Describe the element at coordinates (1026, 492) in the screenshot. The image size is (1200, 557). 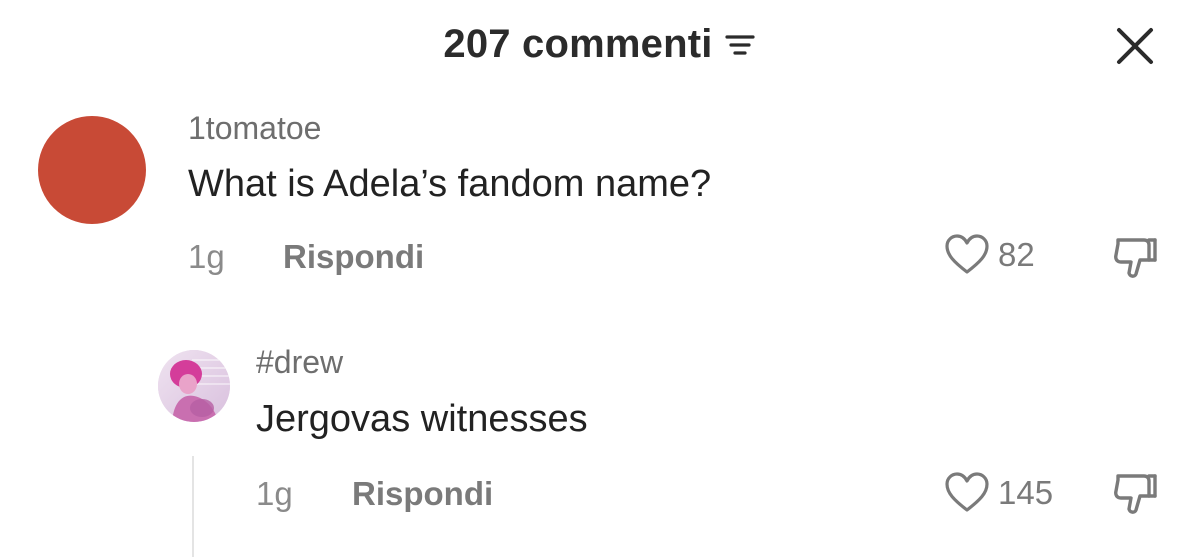
I see `like-count: 145` at that location.